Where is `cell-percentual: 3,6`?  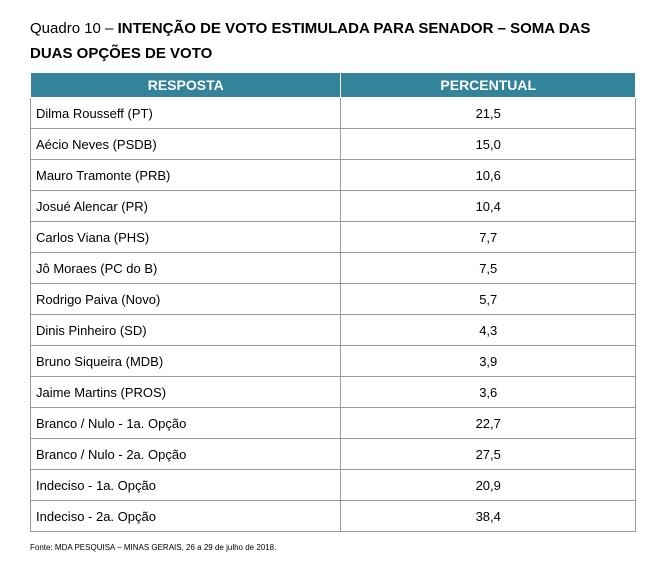 cell-percentual: 3,6 is located at coordinates (488, 392).